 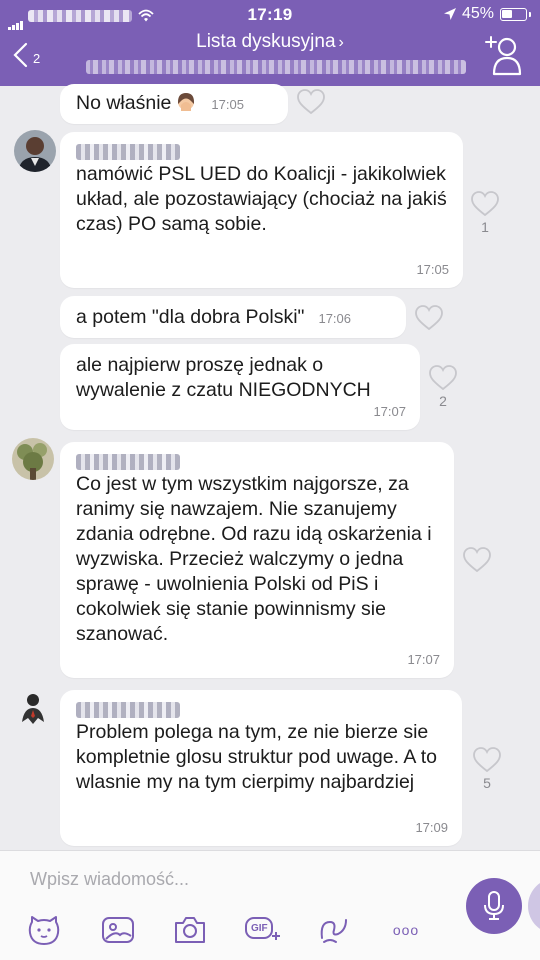 I want to click on participants-redacted, so click(x=276, y=67).